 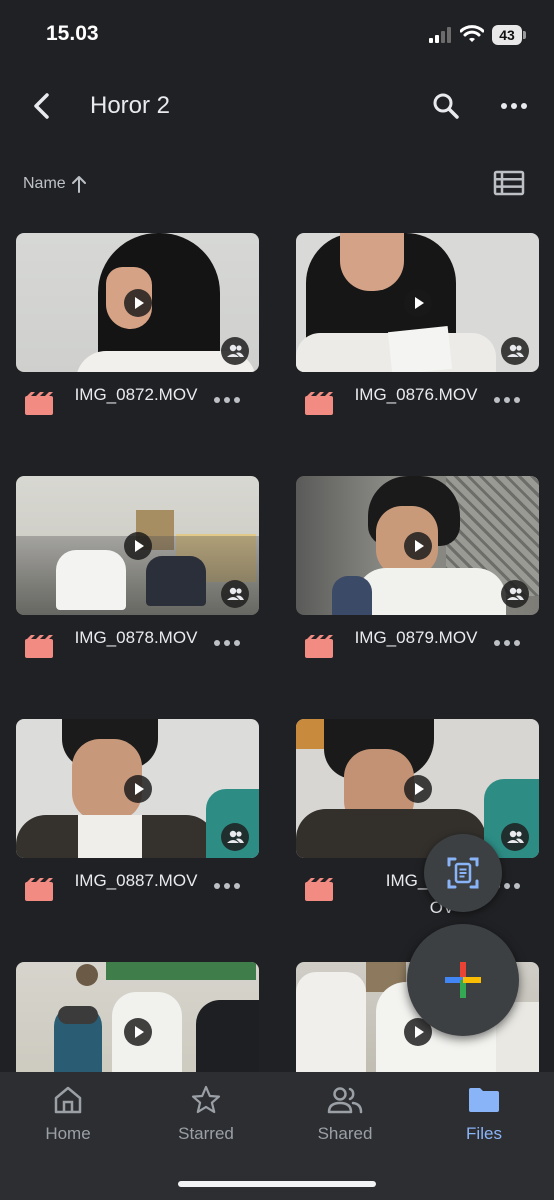 What do you see at coordinates (484, 1119) in the screenshot?
I see `nav-files: Files` at bounding box center [484, 1119].